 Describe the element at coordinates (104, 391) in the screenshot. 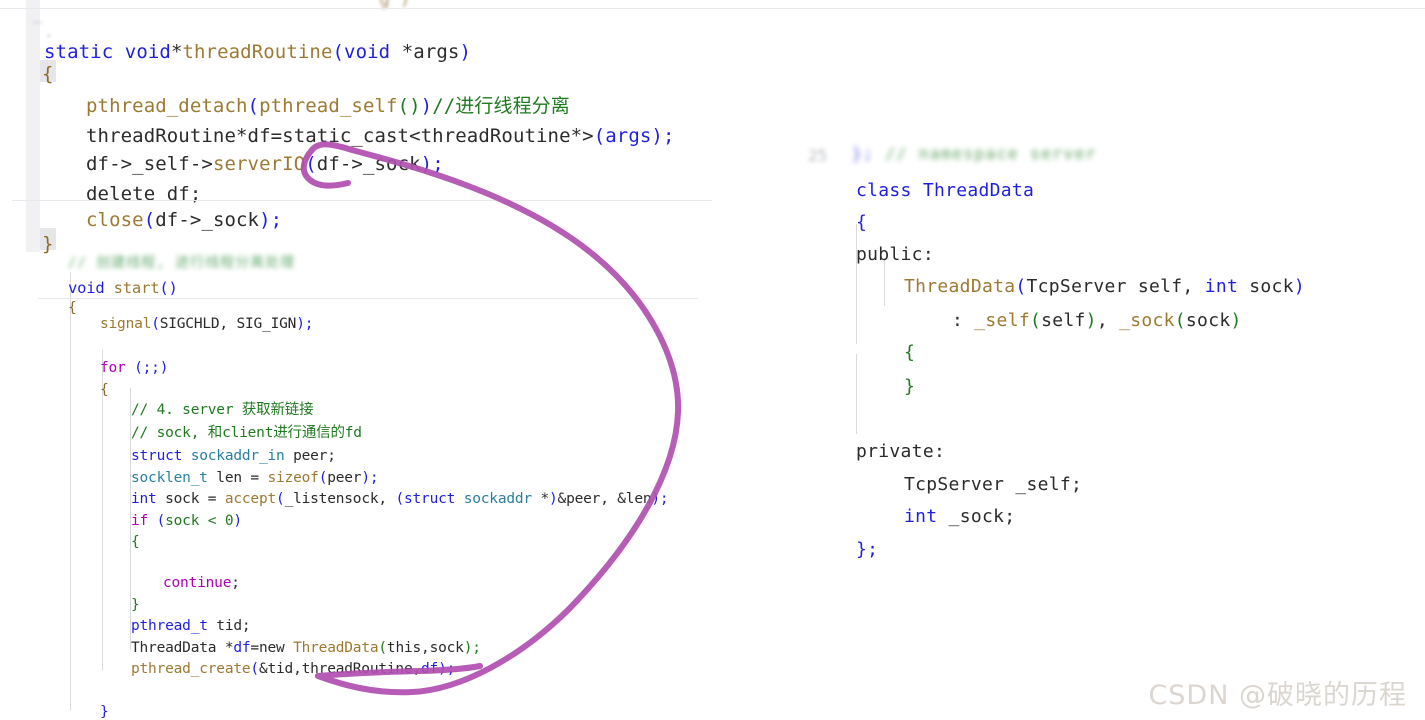

I see `code-line-open-brace-3: {` at that location.